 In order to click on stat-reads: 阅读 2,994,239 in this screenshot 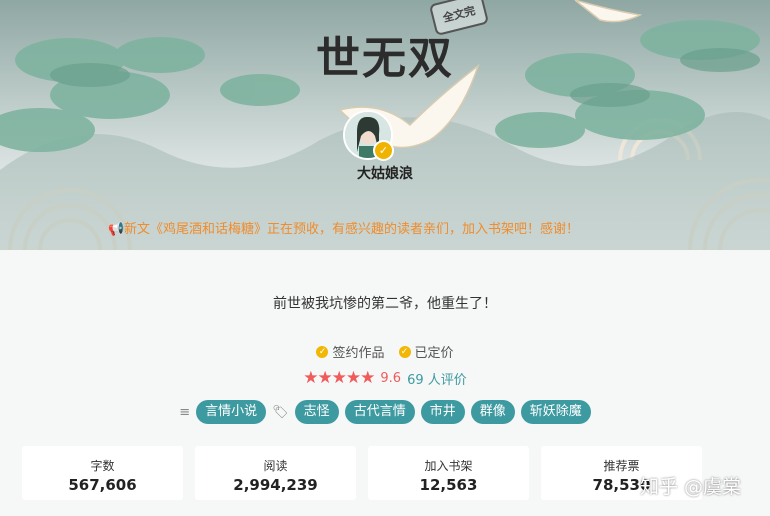, I will do `click(275, 473)`.